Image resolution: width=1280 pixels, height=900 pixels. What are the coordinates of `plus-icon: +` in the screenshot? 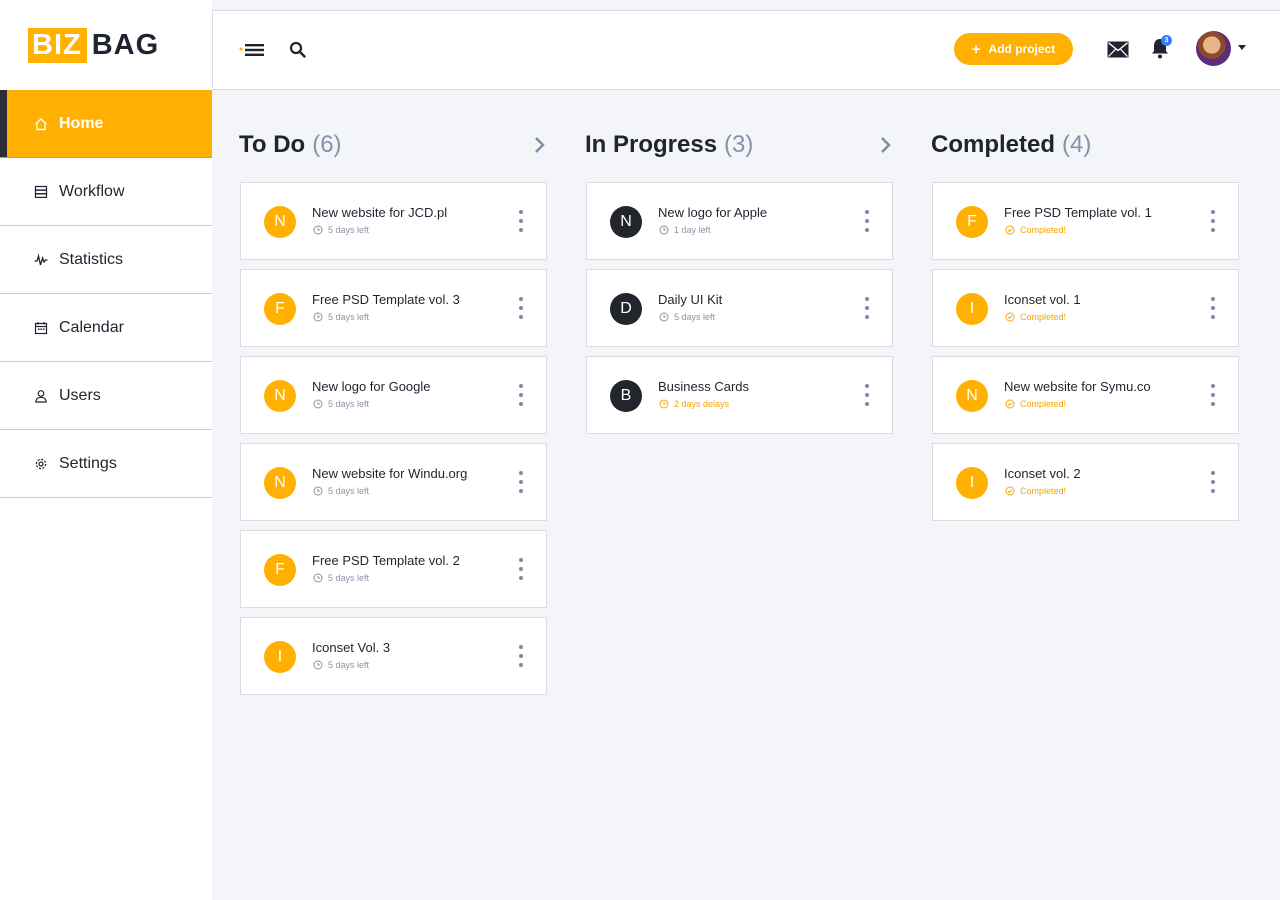 It's located at (976, 49).